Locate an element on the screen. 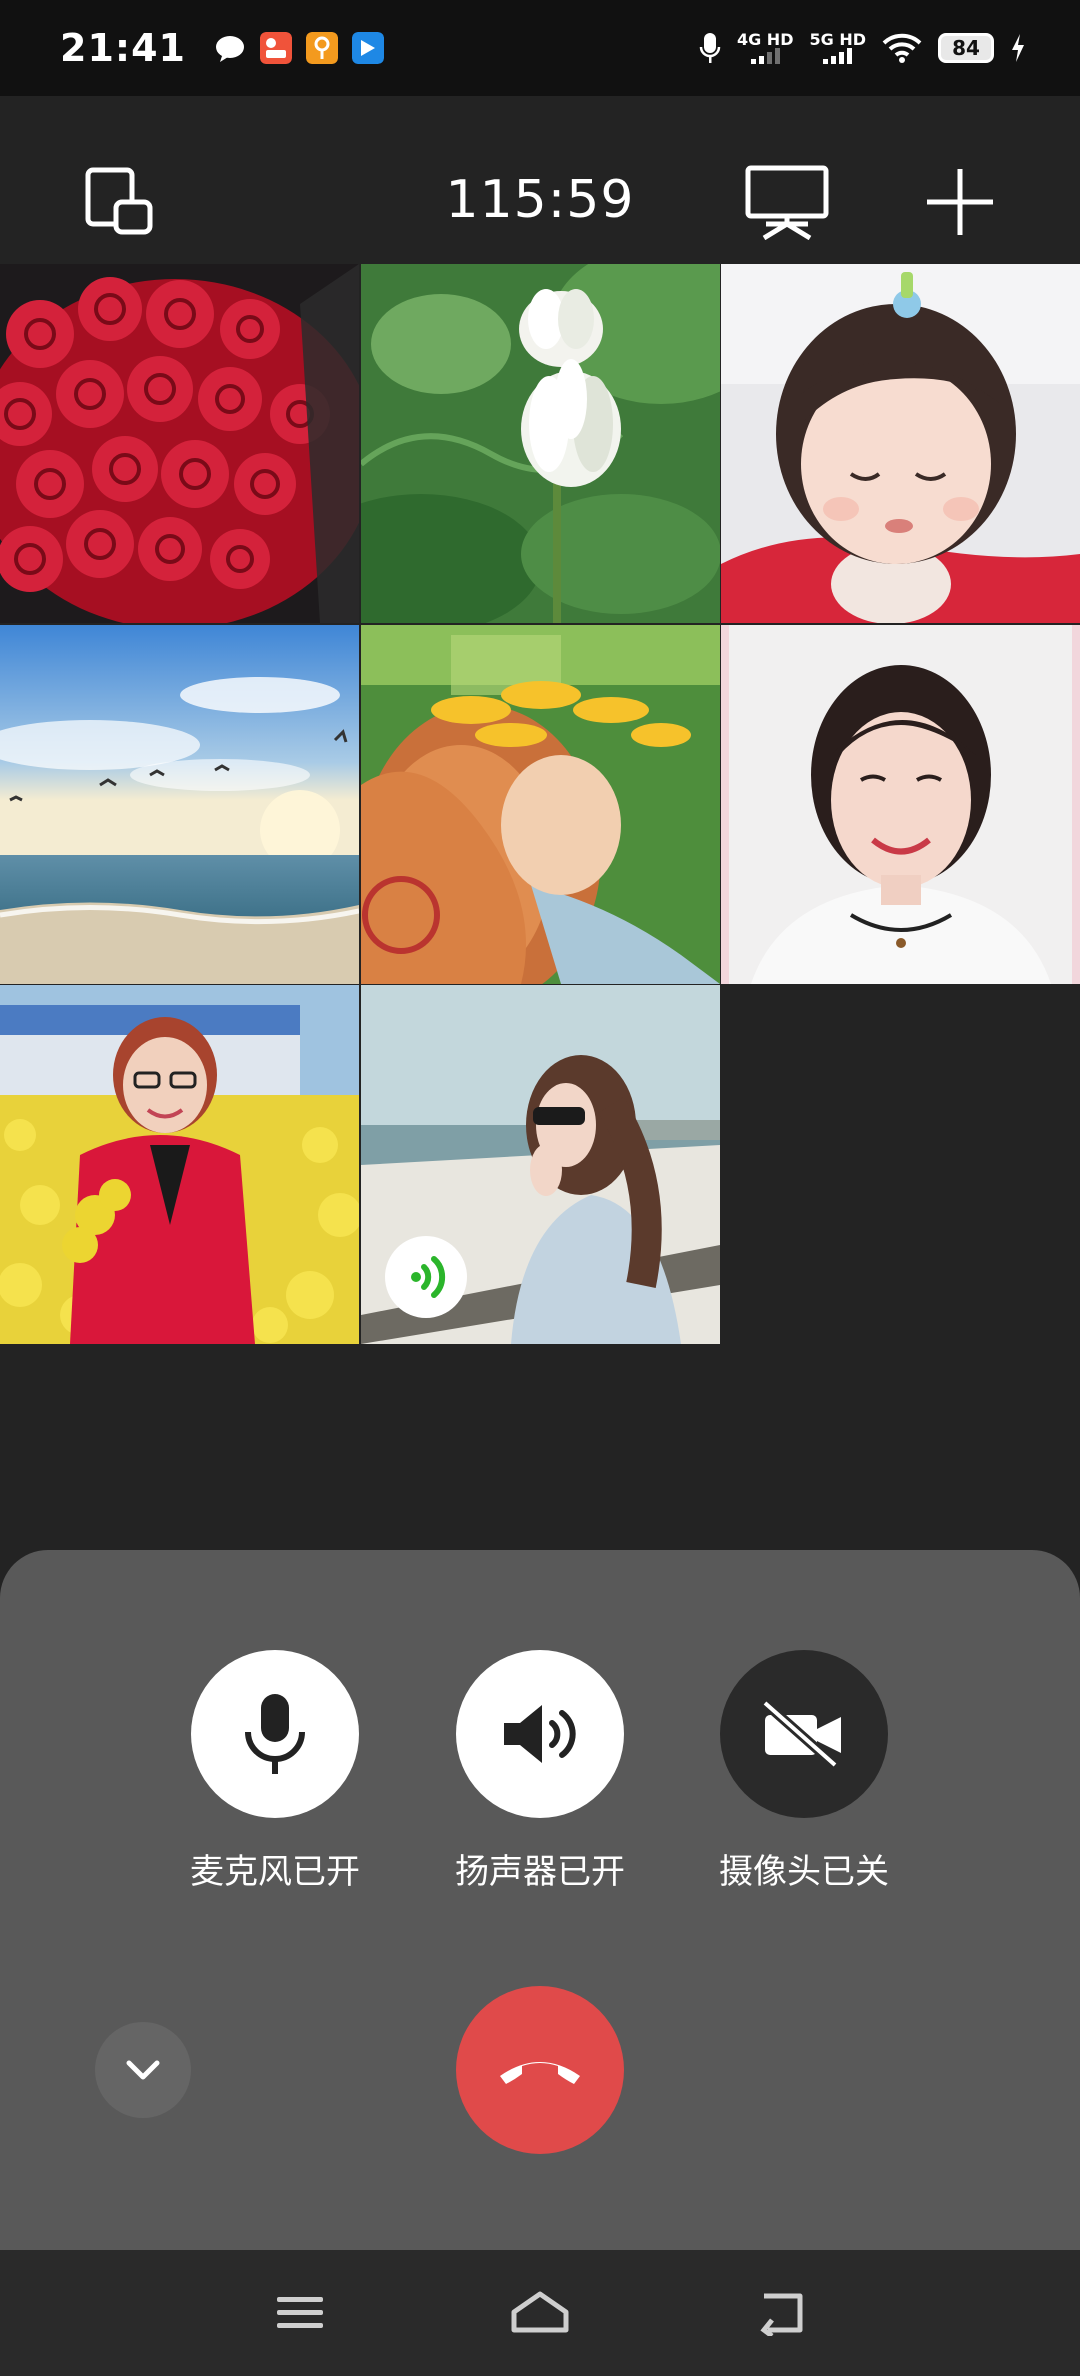  add-participant-button is located at coordinates (960, 202).